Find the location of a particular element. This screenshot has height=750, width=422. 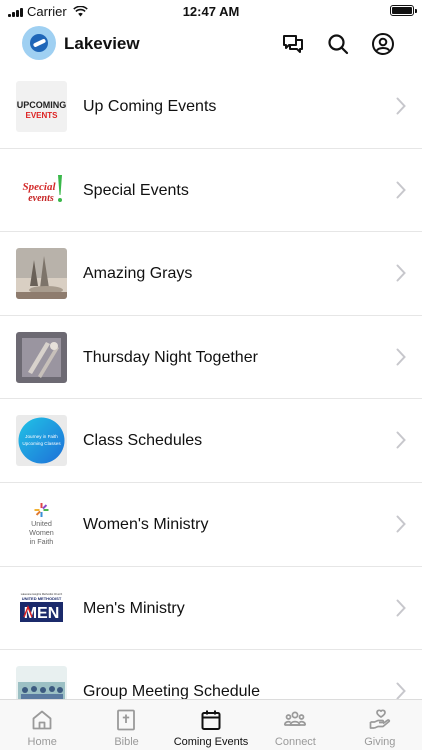

list-item-amazing-grays: Amazing Grays is located at coordinates (211, 274).